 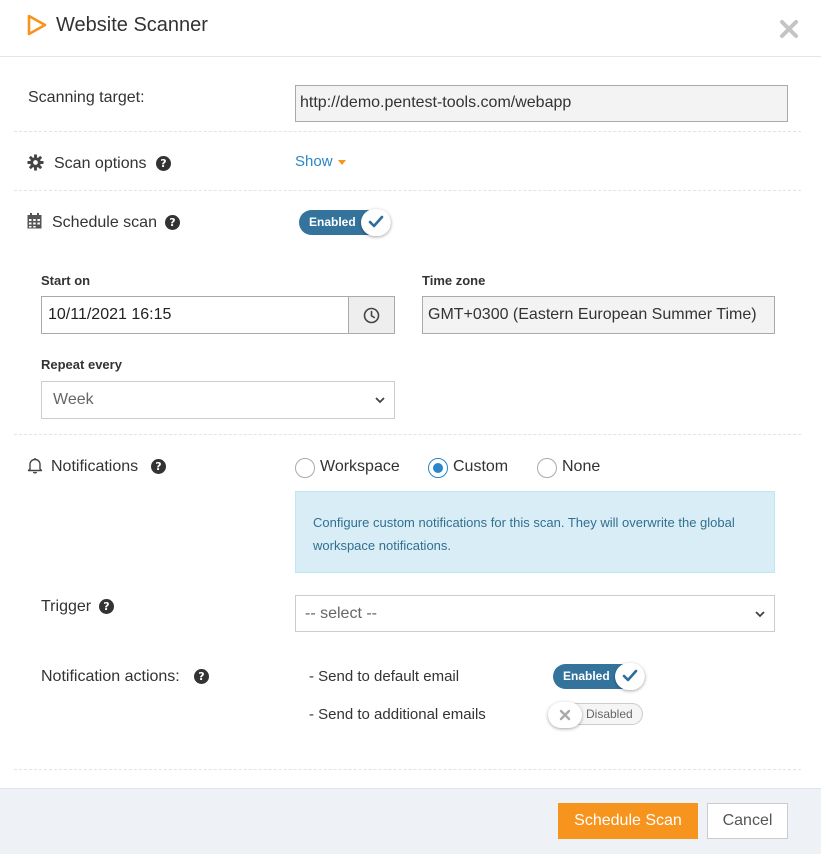 I want to click on show-link-label: Show, so click(x=314, y=161).